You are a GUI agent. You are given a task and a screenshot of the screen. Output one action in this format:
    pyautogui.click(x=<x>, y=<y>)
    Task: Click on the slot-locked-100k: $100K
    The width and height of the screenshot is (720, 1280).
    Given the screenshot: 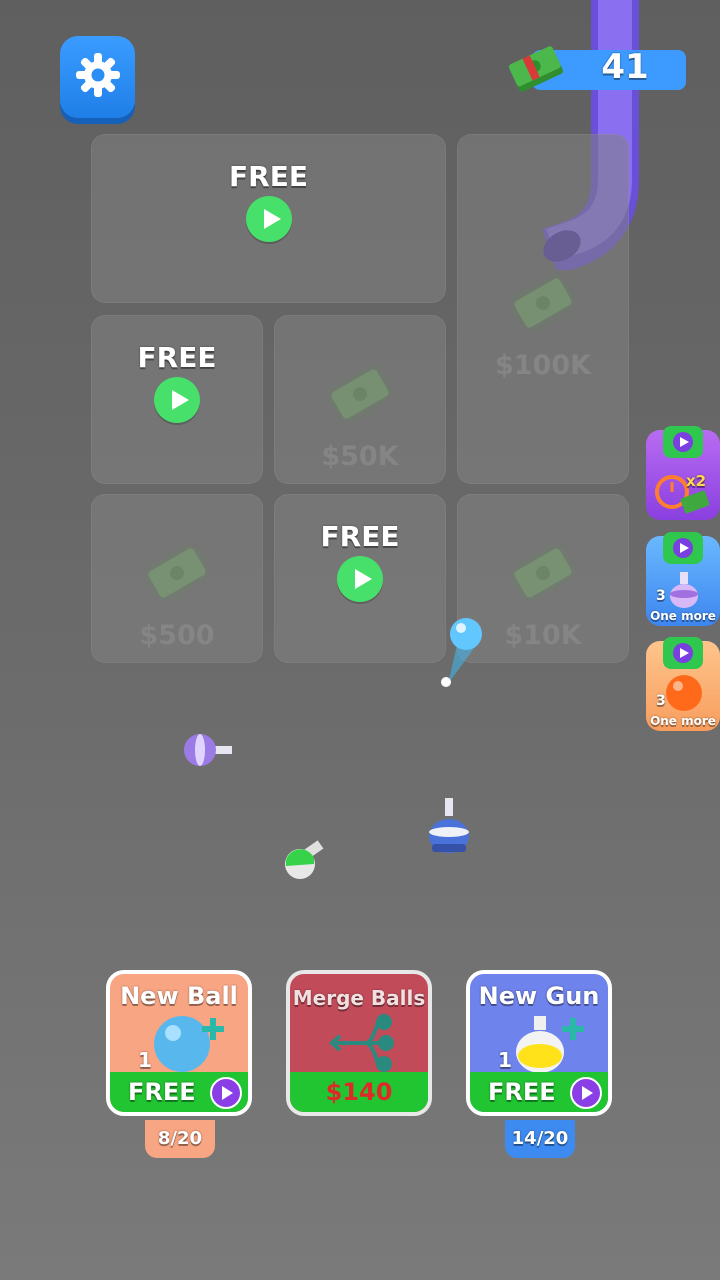 What is the action you would take?
    pyautogui.click(x=543, y=309)
    